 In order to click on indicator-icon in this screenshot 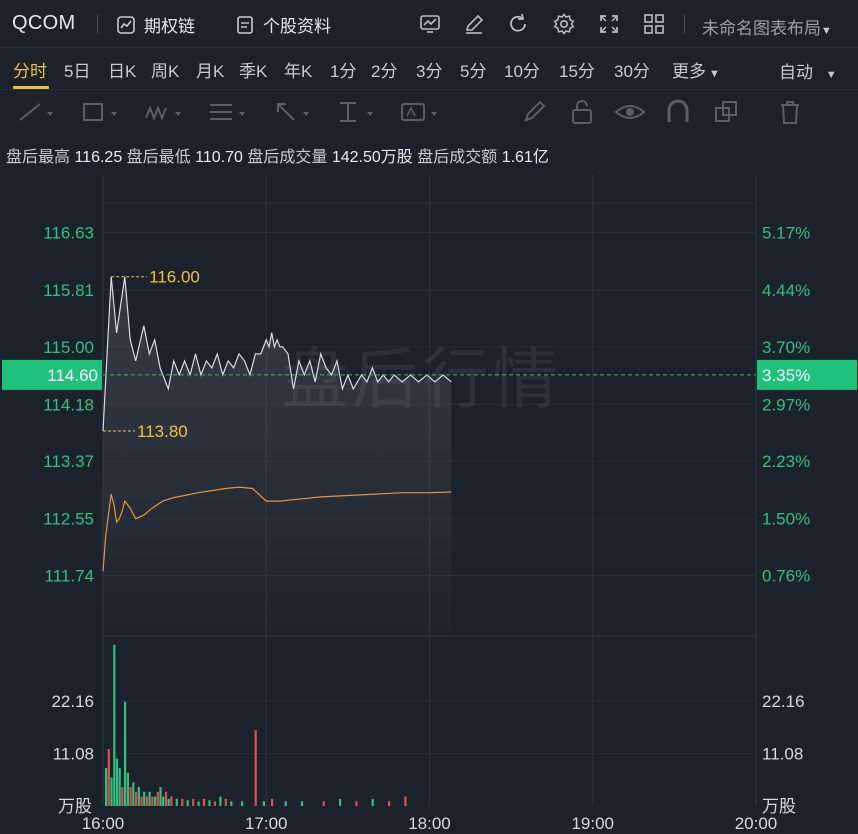, I will do `click(430, 24)`.